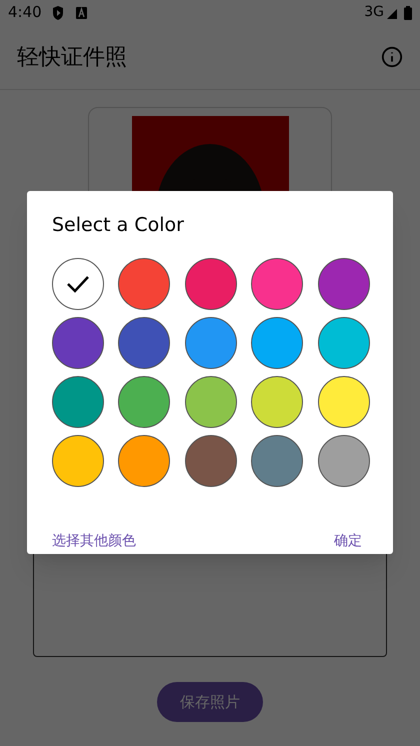 The width and height of the screenshot is (420, 746). Describe the element at coordinates (81, 12) in the screenshot. I see `text-app-icon` at that location.